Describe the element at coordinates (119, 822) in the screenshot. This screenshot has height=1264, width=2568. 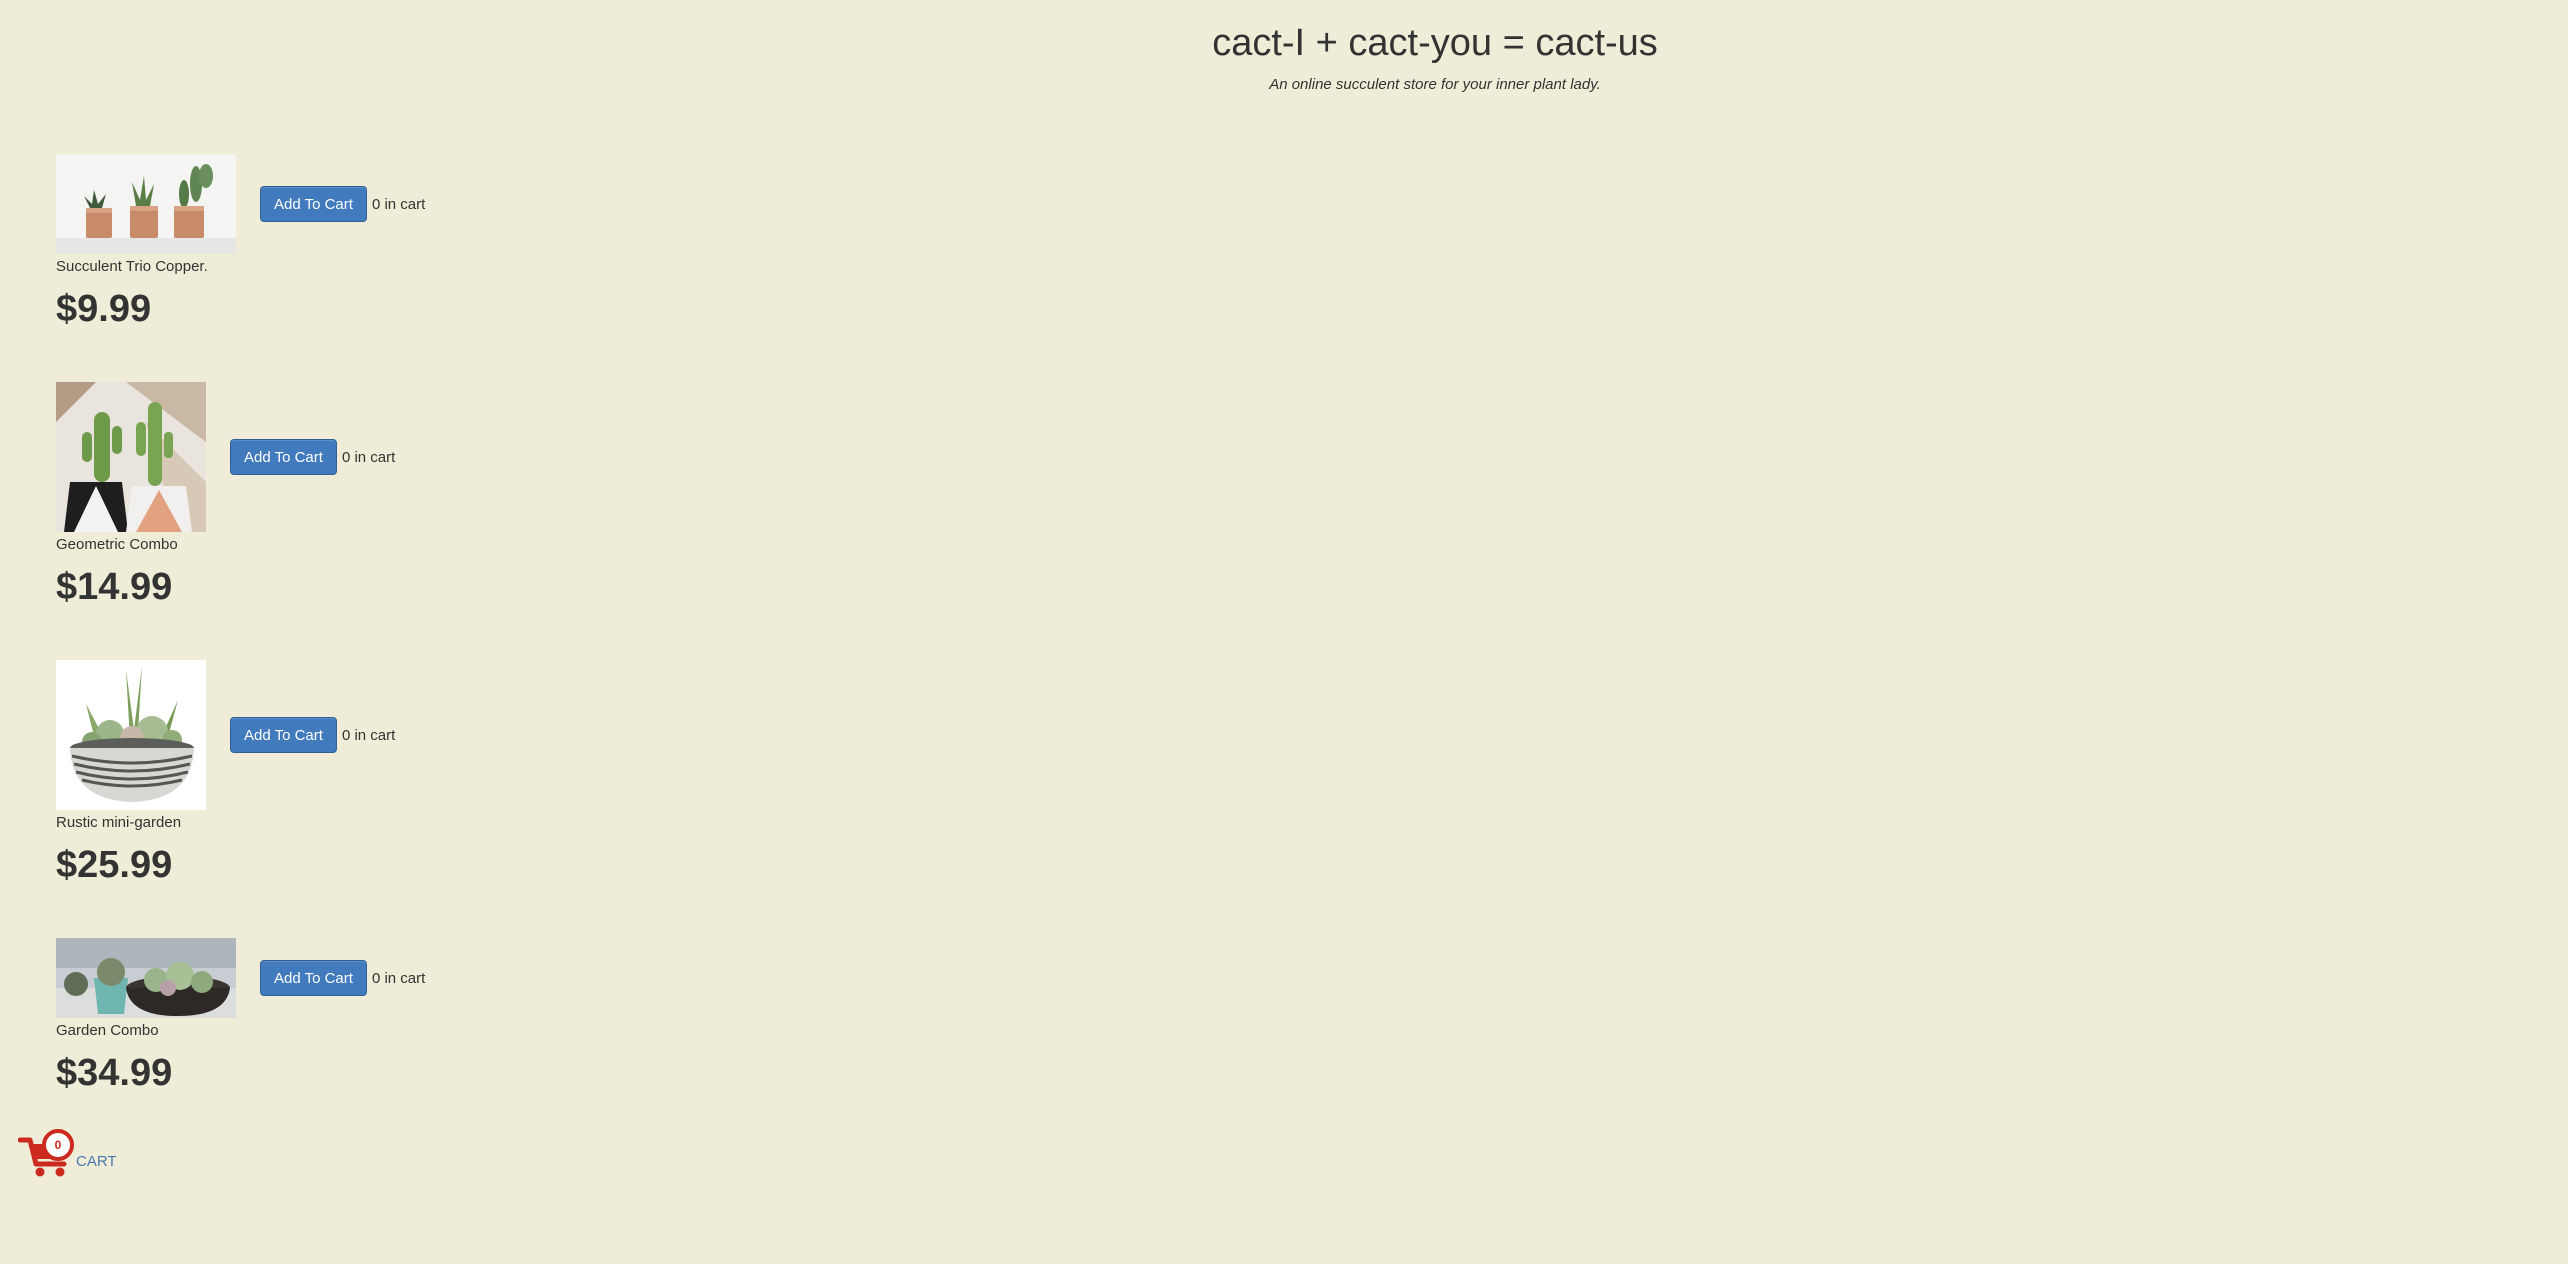
I see `product-name: Rustic mini-garden` at that location.